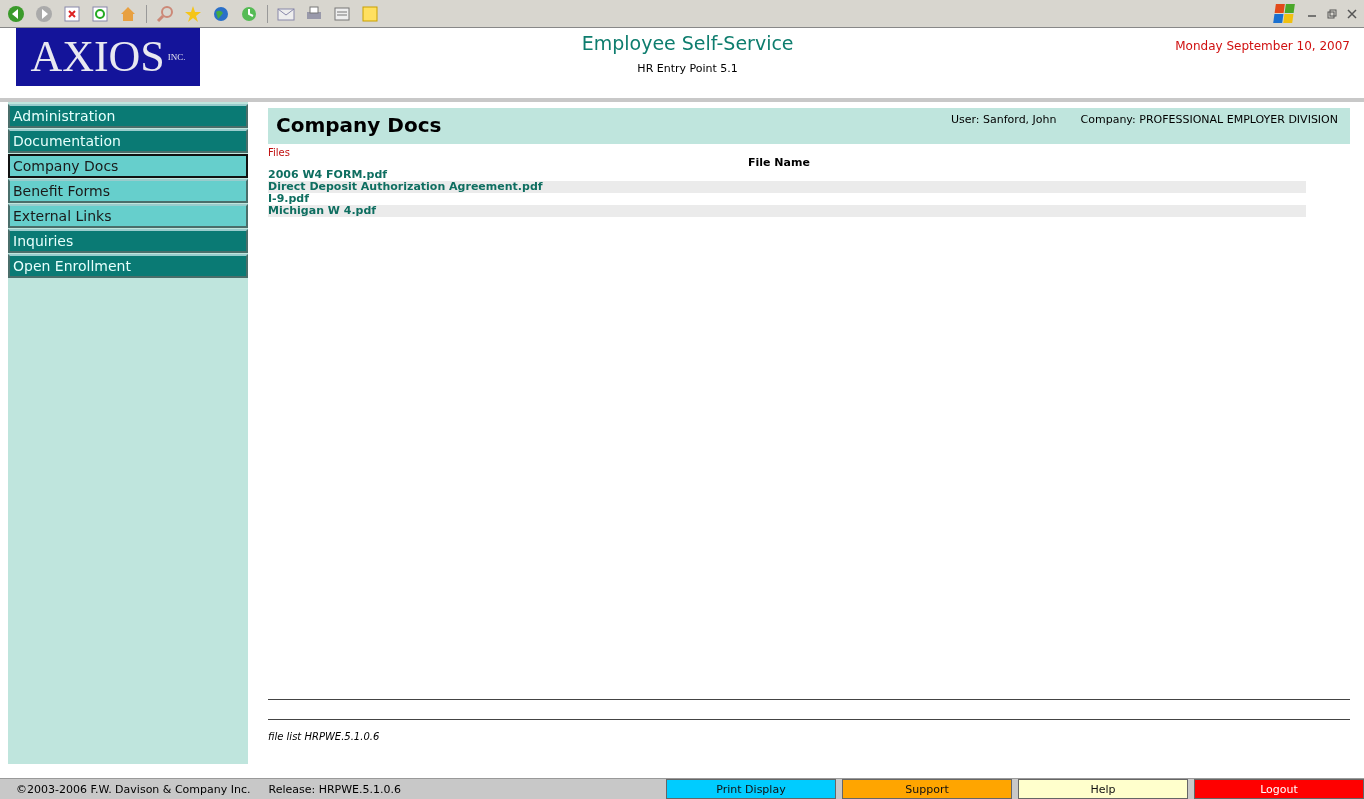 The height and width of the screenshot is (799, 1364). What do you see at coordinates (787, 187) in the screenshot?
I see `file-link: Direct Deposit Authorization Agreement.pdf` at bounding box center [787, 187].